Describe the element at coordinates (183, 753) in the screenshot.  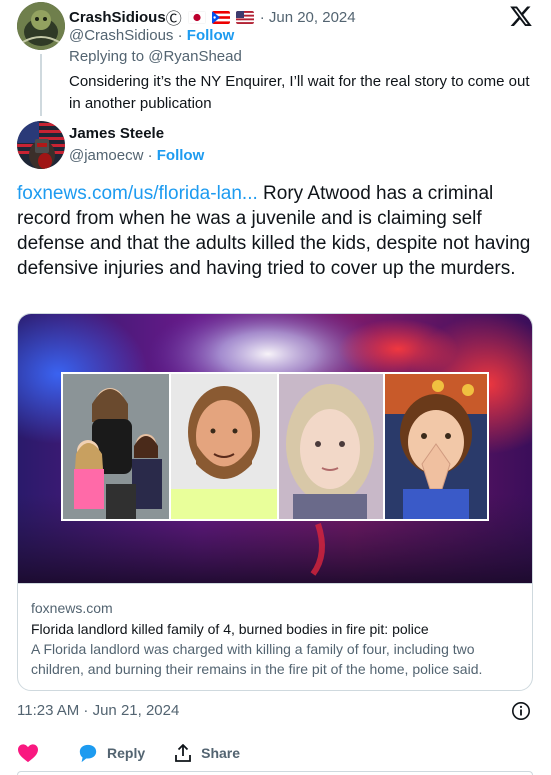
I see `share-icon` at that location.